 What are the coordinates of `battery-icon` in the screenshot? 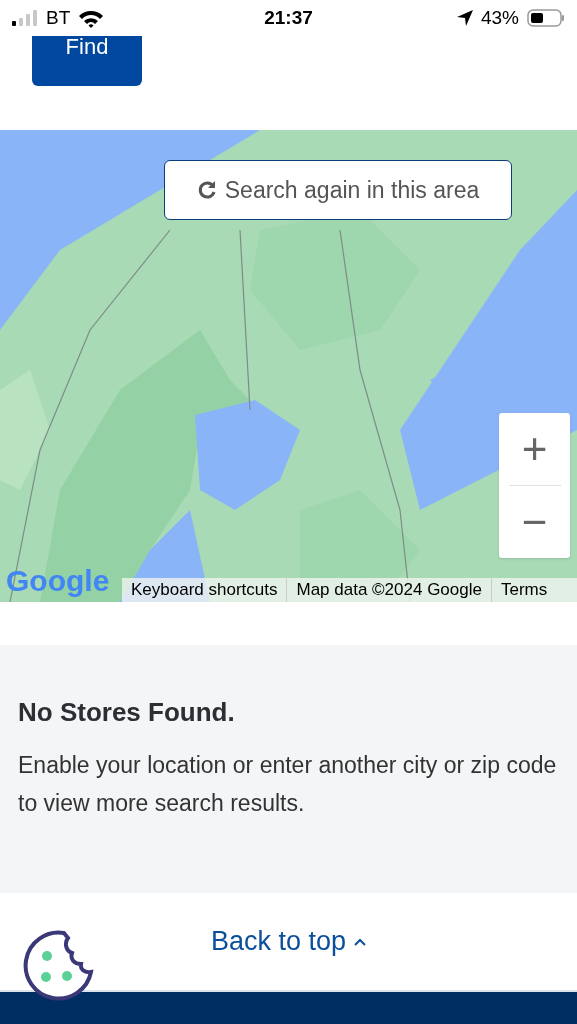 It's located at (546, 18).